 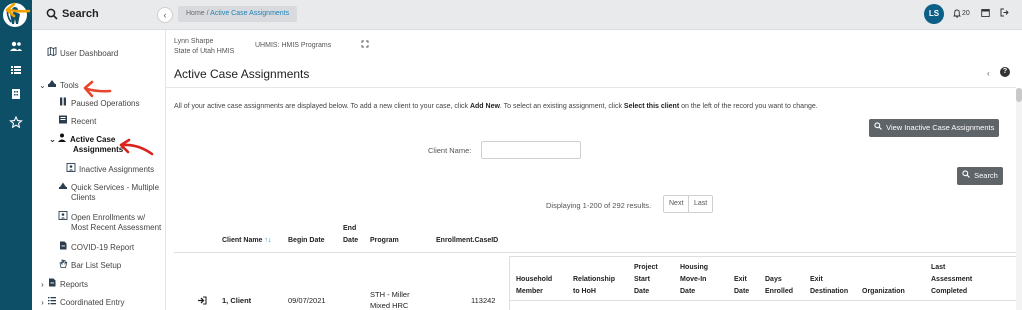 I want to click on sidebar-item-coordinated-entry: › Coordinated Entry, so click(x=81, y=302).